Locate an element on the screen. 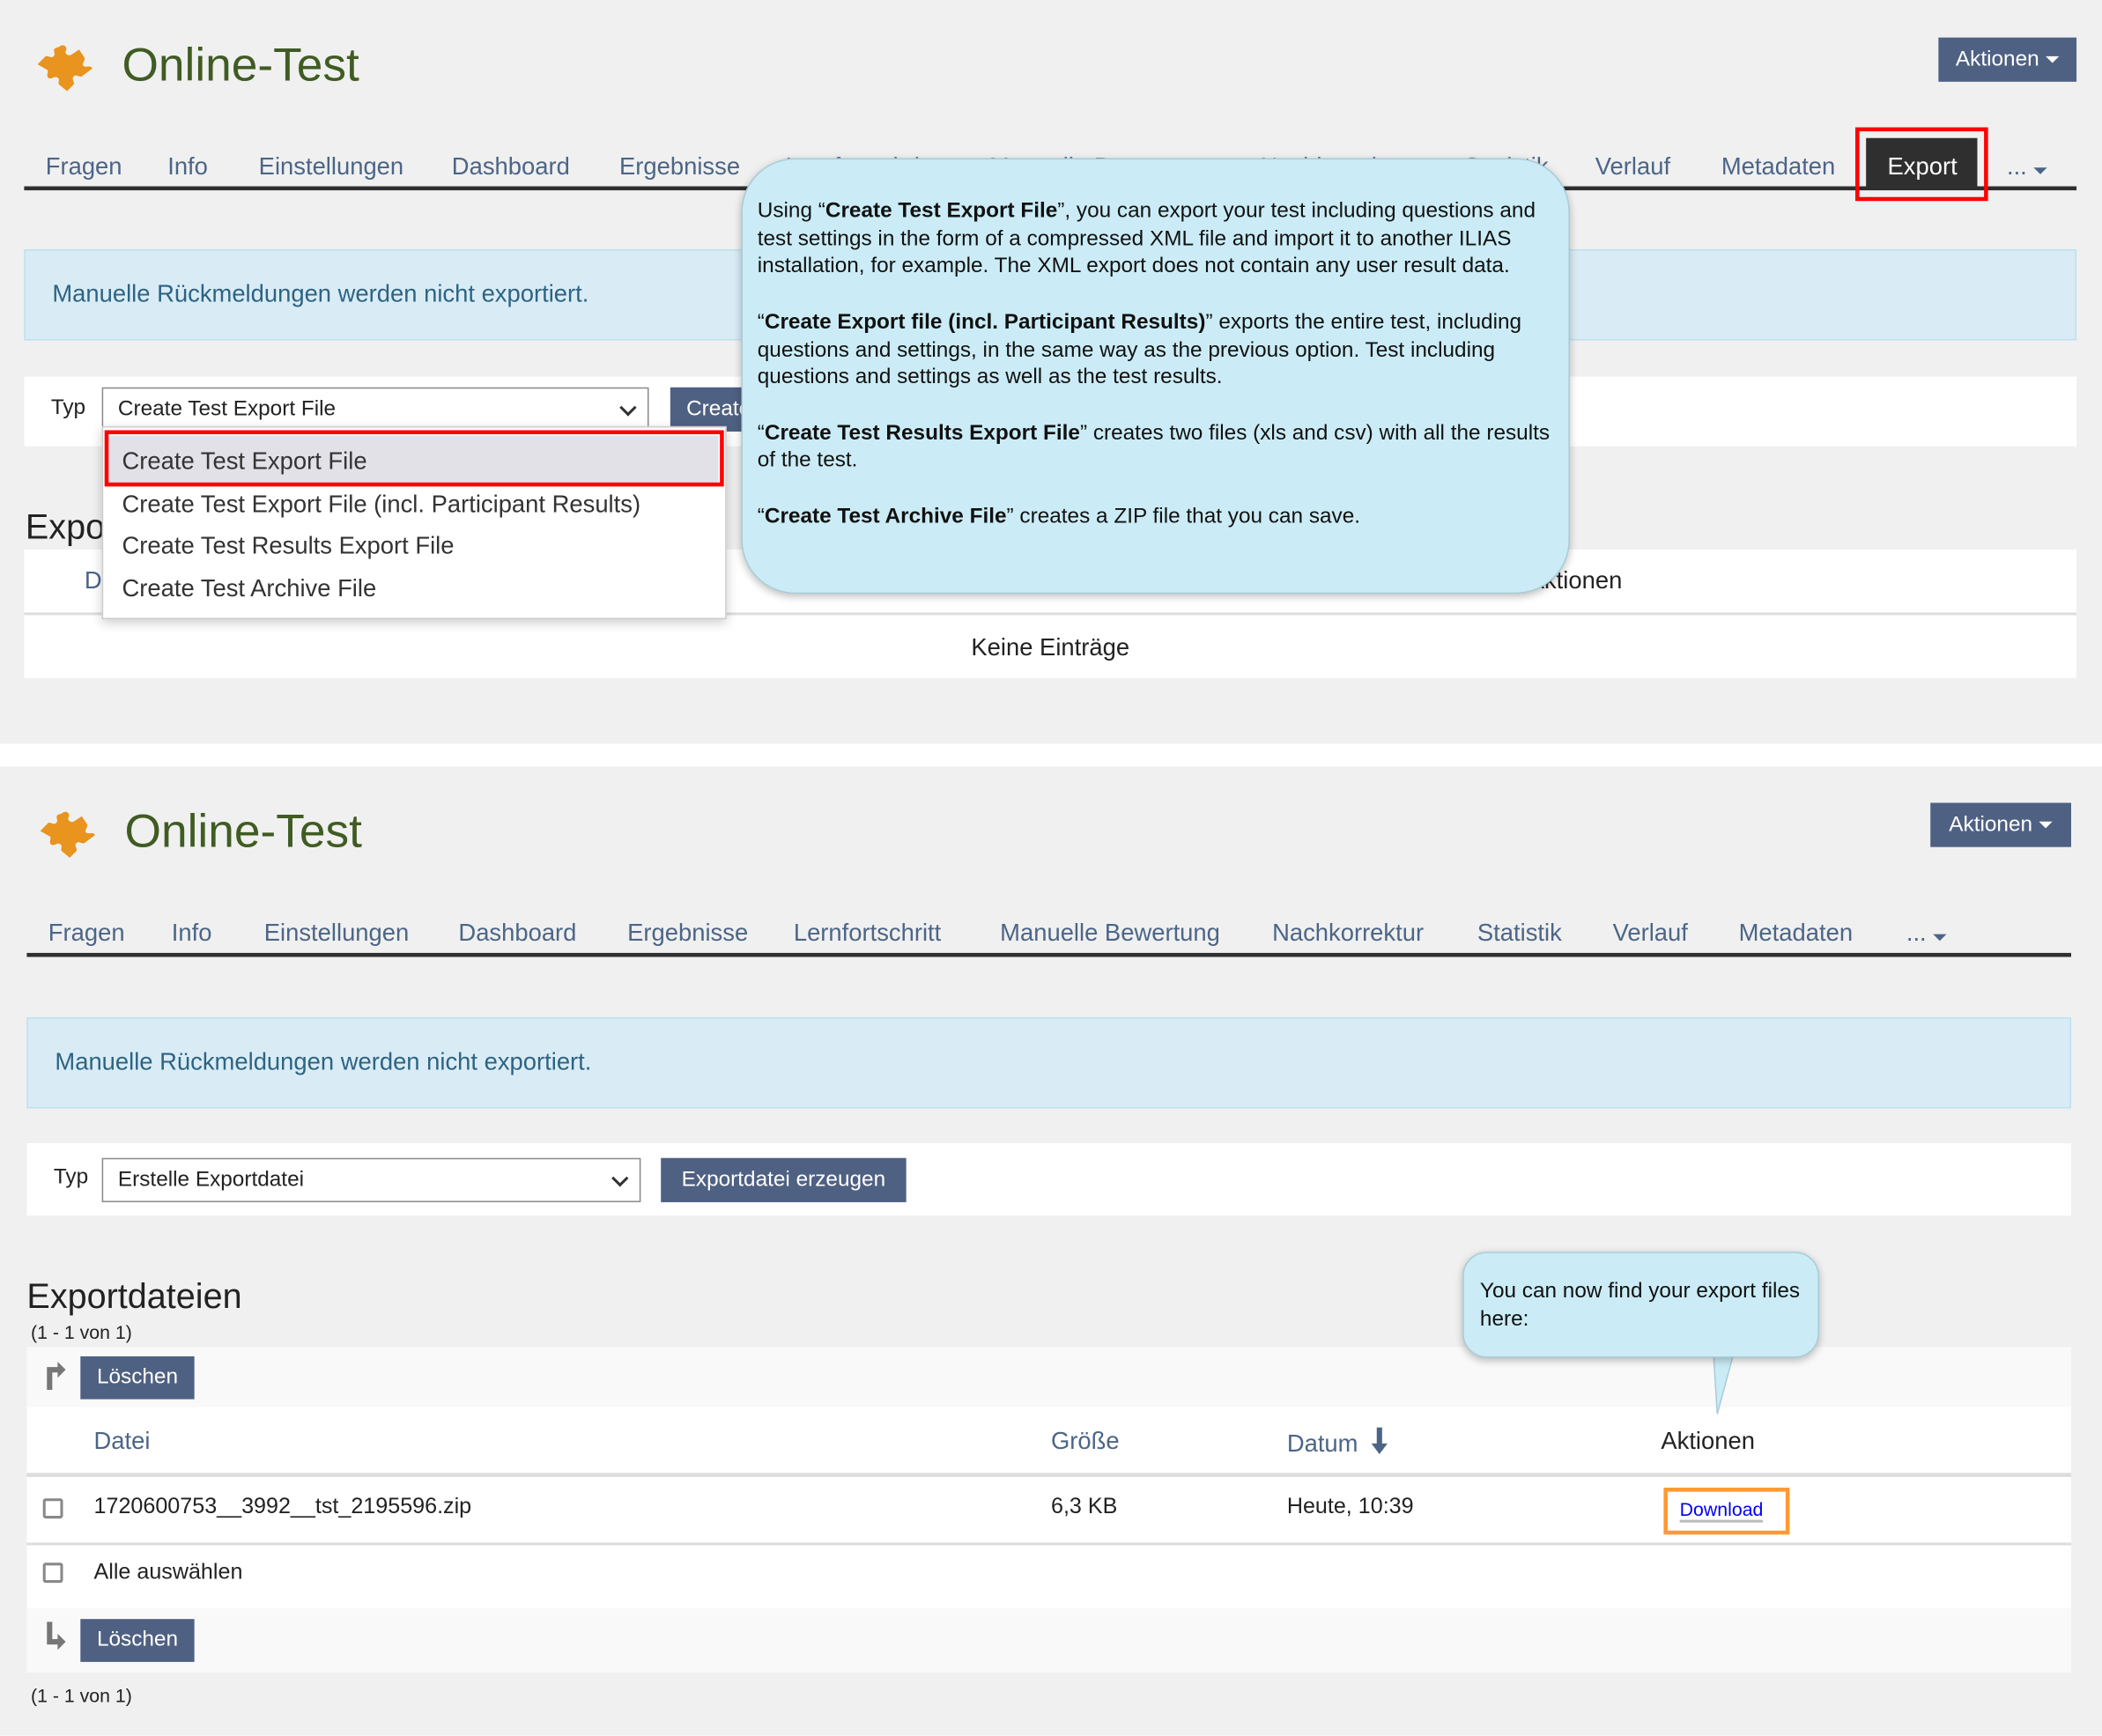  callout-bubble: You can now find your export files here: is located at coordinates (1640, 1305).